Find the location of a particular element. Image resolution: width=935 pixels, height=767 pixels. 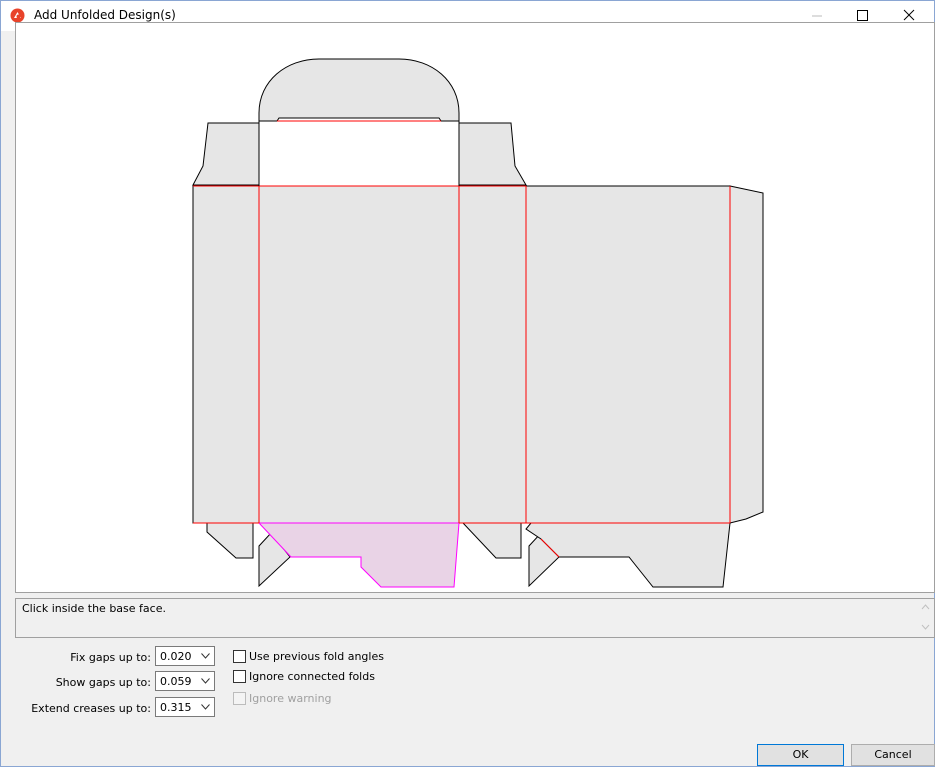

cancel-button: Cancel is located at coordinates (893, 755).